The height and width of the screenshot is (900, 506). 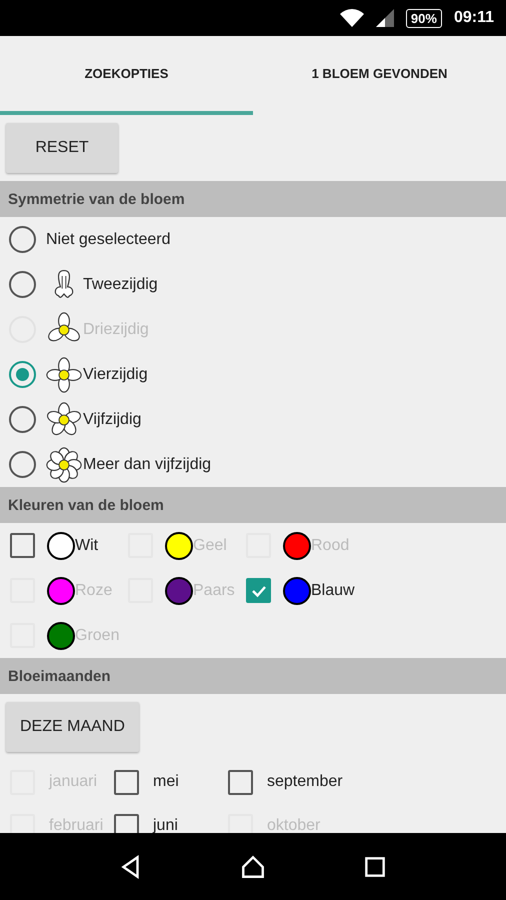 What do you see at coordinates (165, 825) in the screenshot?
I see `month-label: juni` at bounding box center [165, 825].